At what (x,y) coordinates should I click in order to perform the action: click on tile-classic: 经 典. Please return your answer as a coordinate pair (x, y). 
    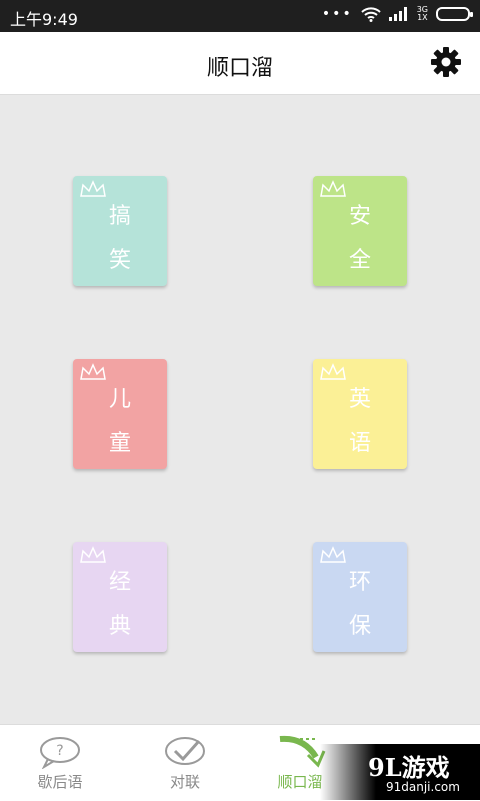
    Looking at the image, I should click on (120, 597).